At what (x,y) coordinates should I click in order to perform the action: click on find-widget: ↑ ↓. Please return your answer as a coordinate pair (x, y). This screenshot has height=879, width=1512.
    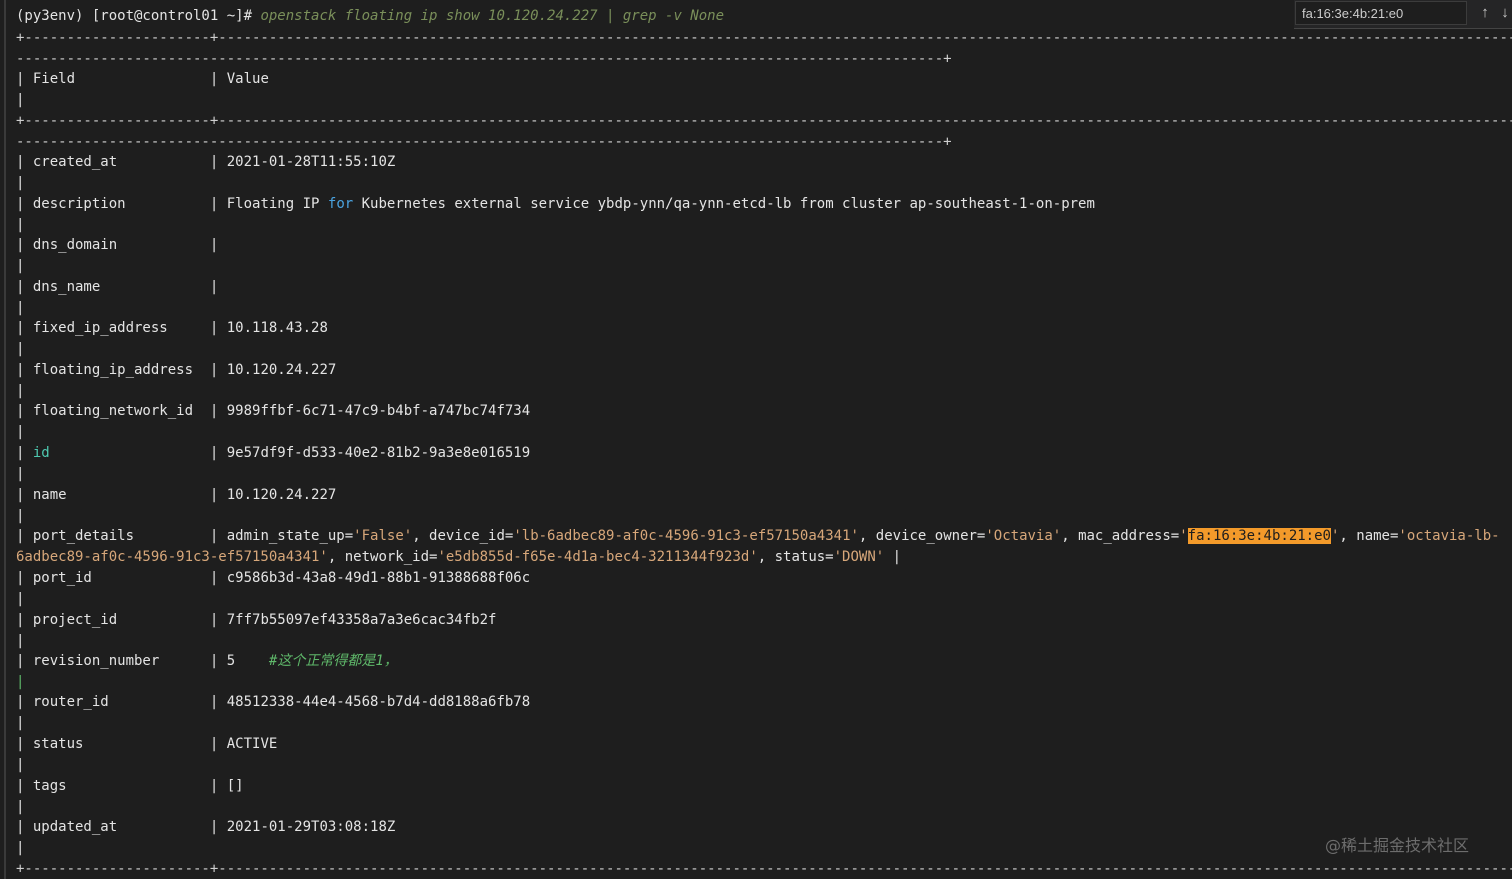
    Looking at the image, I should click on (1403, 14).